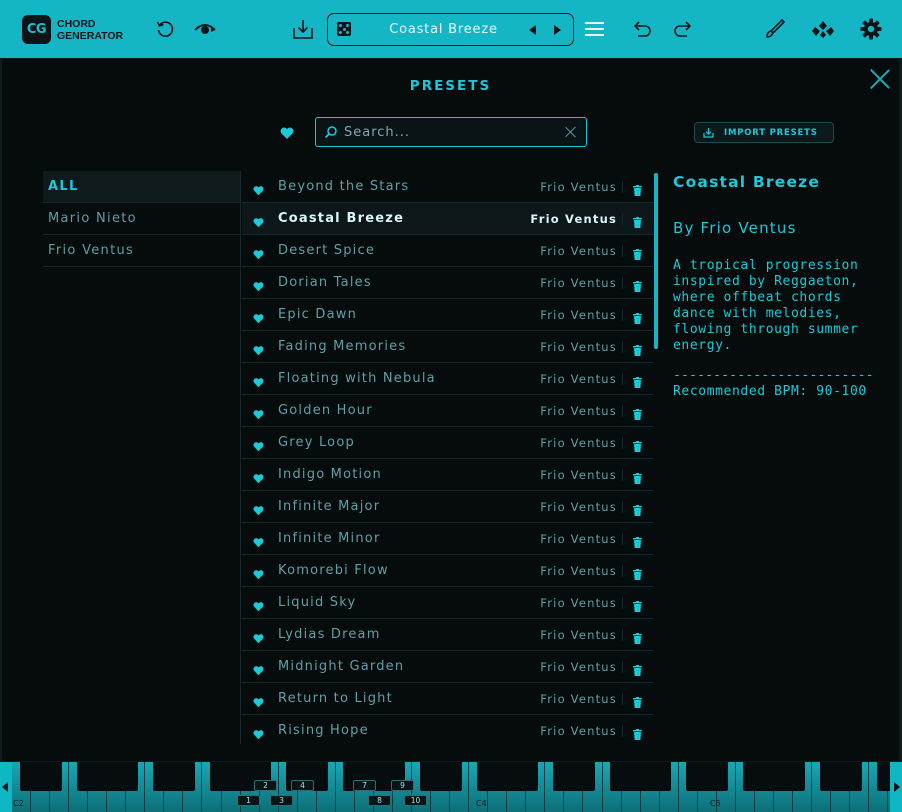 This screenshot has height=812, width=902. Describe the element at coordinates (142, 251) in the screenshot. I see `category-item: Frio Ventus` at that location.